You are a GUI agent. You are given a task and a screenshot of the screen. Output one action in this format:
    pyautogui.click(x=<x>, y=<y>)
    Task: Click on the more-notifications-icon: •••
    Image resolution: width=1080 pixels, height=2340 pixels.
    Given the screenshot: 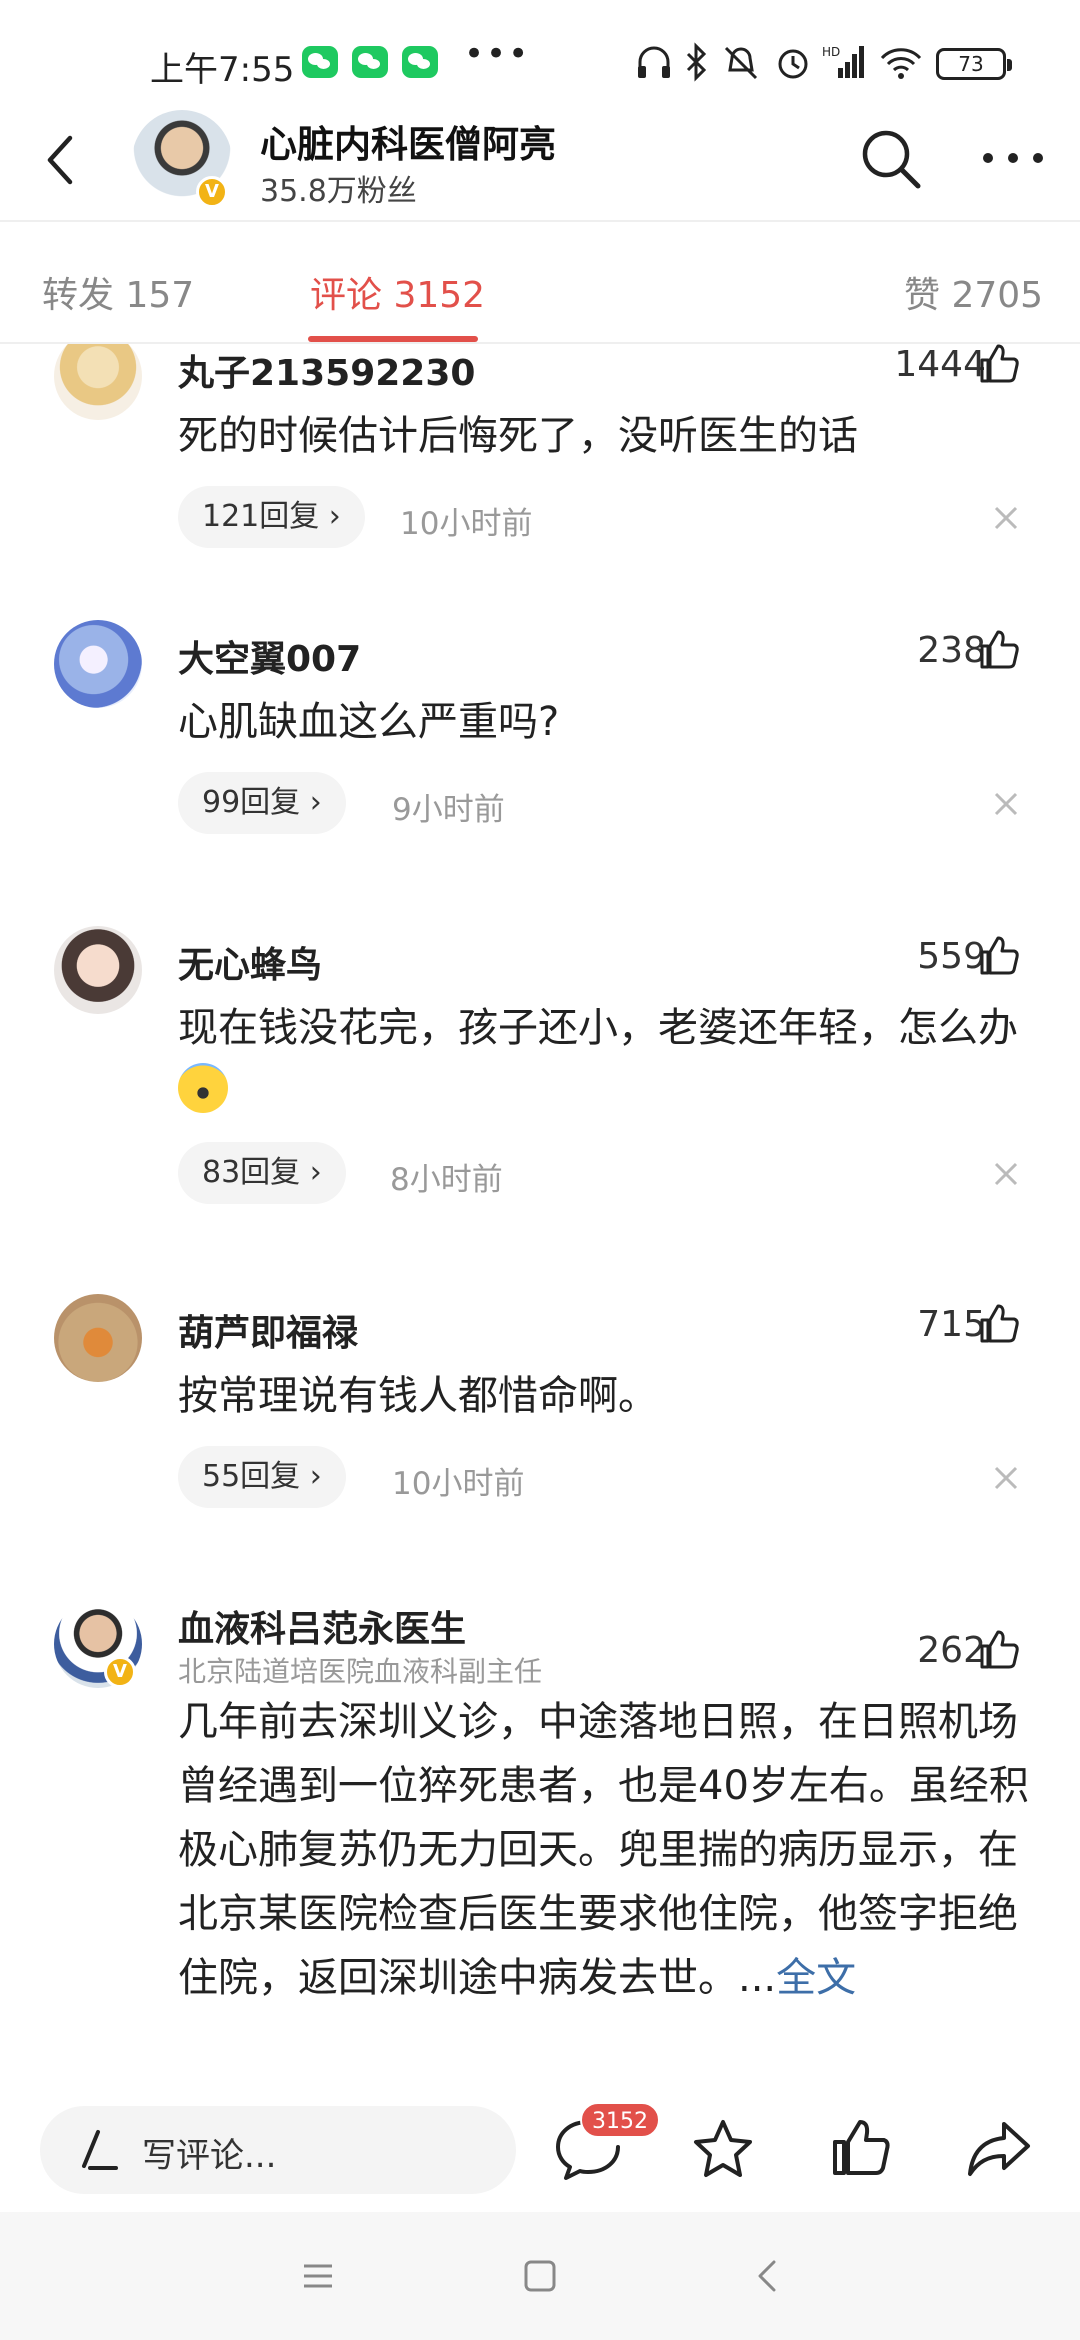 What is the action you would take?
    pyautogui.click(x=497, y=54)
    